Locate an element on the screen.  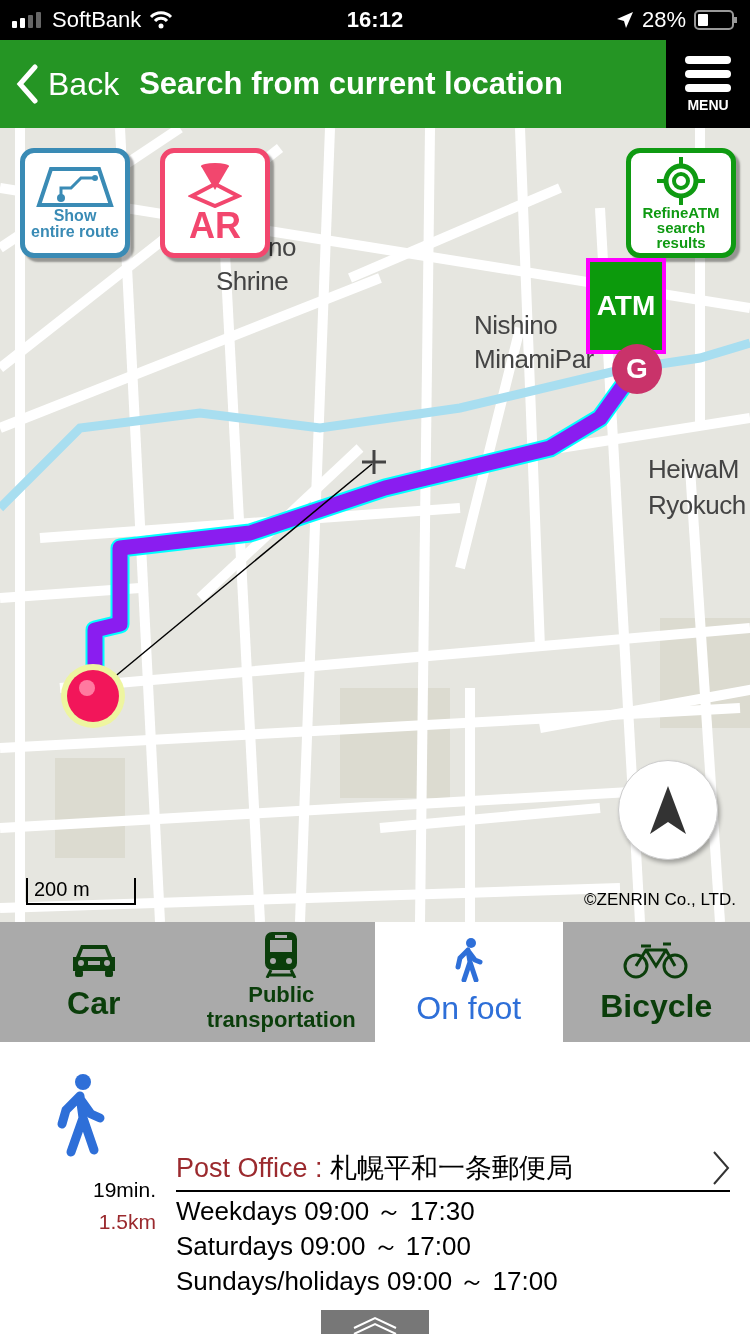
map-scale: 200 m is located at coordinates (81, 891).